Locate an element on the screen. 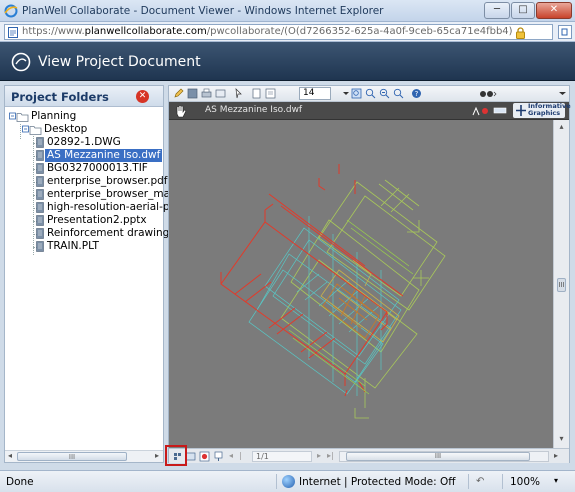 The width and height of the screenshot is (575, 492). tree-file: 02892-1.DWG is located at coordinates (79, 142).